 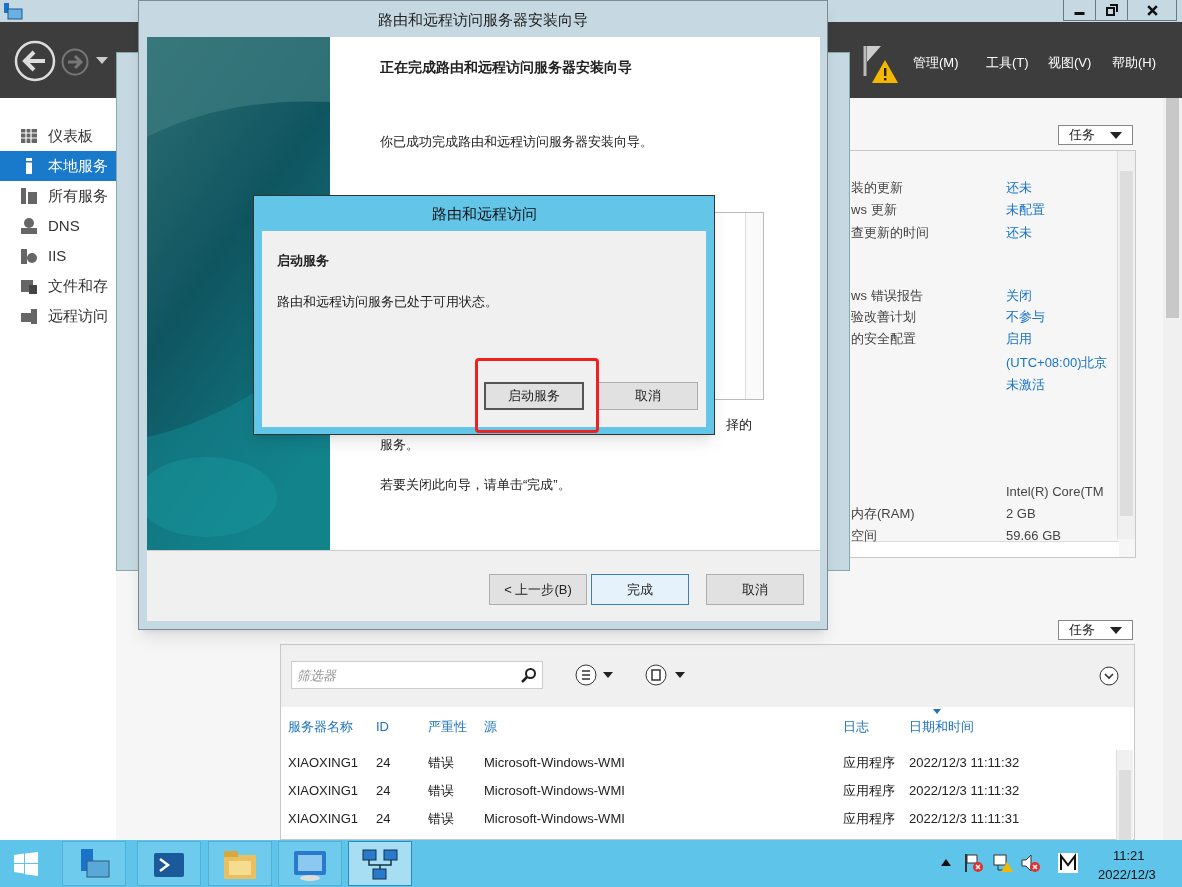 What do you see at coordinates (534, 396) in the screenshot?
I see `dialog-button: 启动服务` at bounding box center [534, 396].